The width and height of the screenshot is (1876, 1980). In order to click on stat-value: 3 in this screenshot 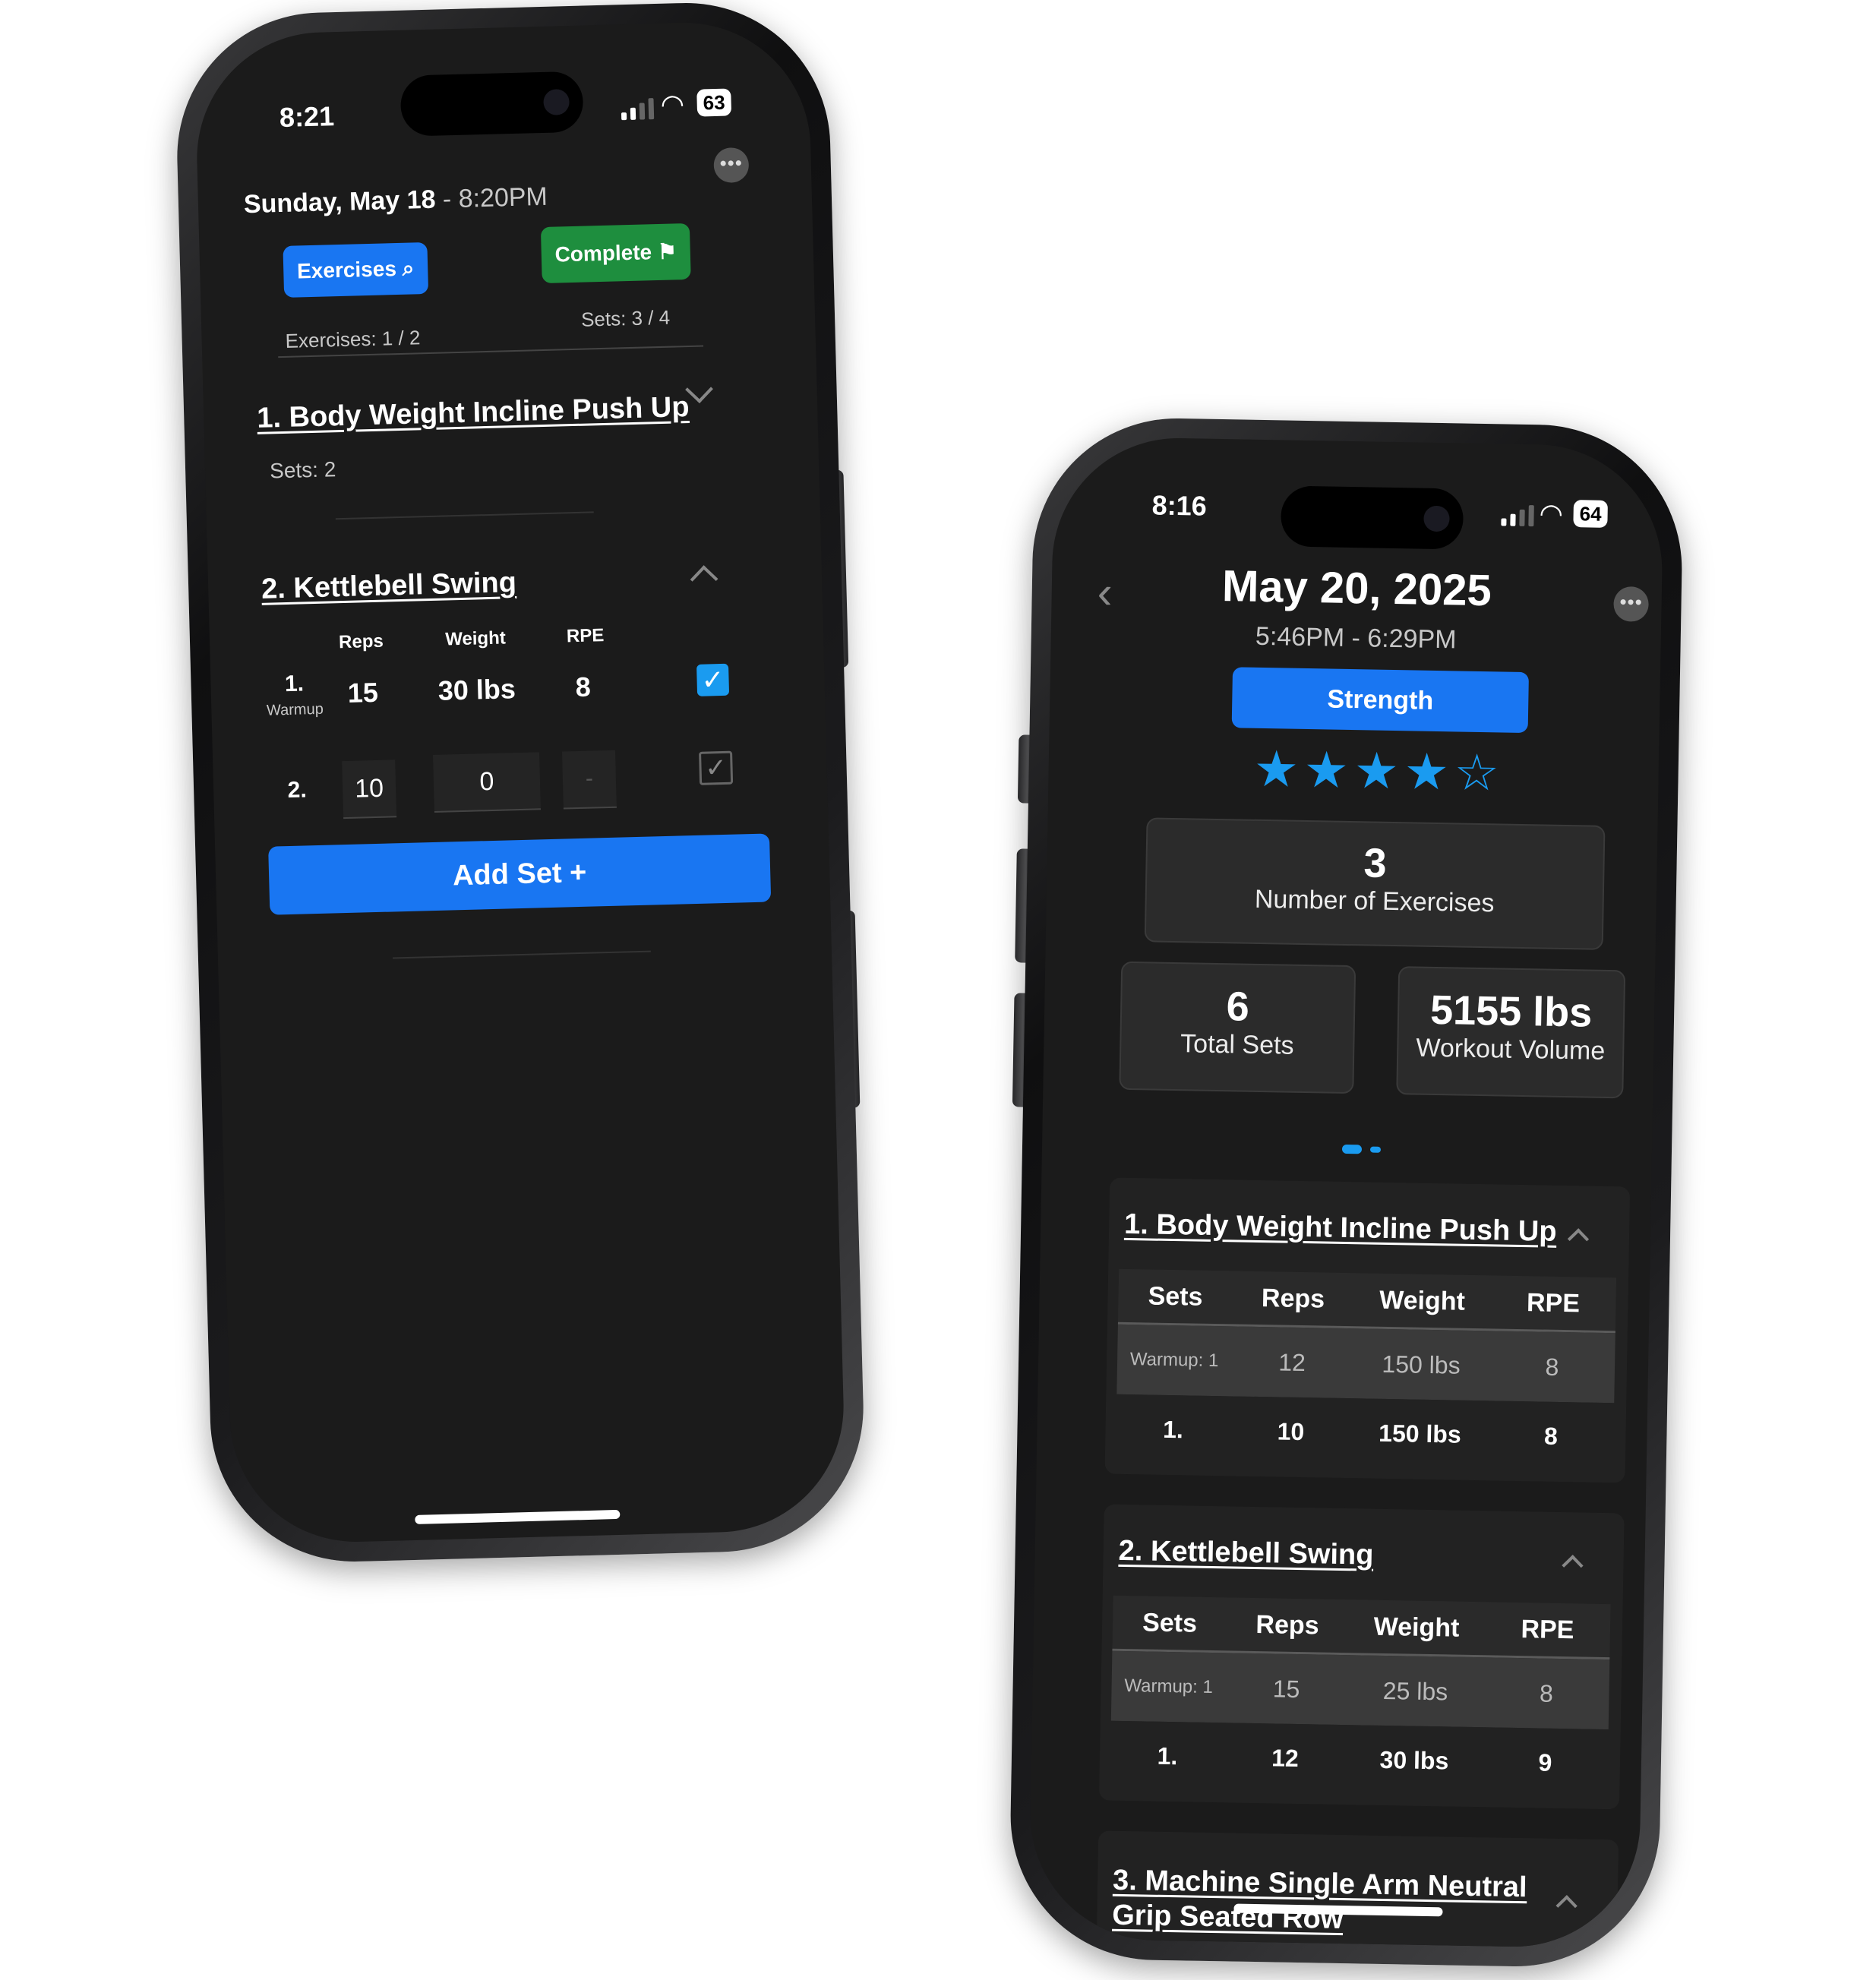, I will do `click(1375, 863)`.